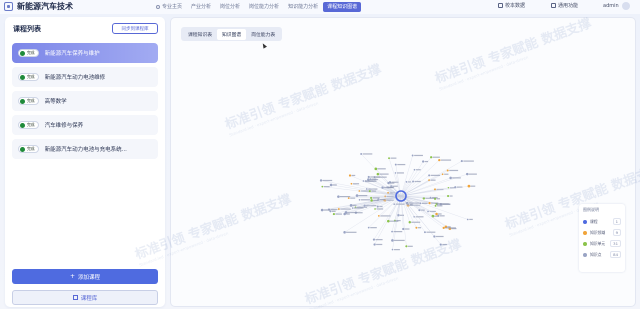  What do you see at coordinates (511, 5) in the screenshot?
I see `school-data-link: 校本数据` at bounding box center [511, 5].